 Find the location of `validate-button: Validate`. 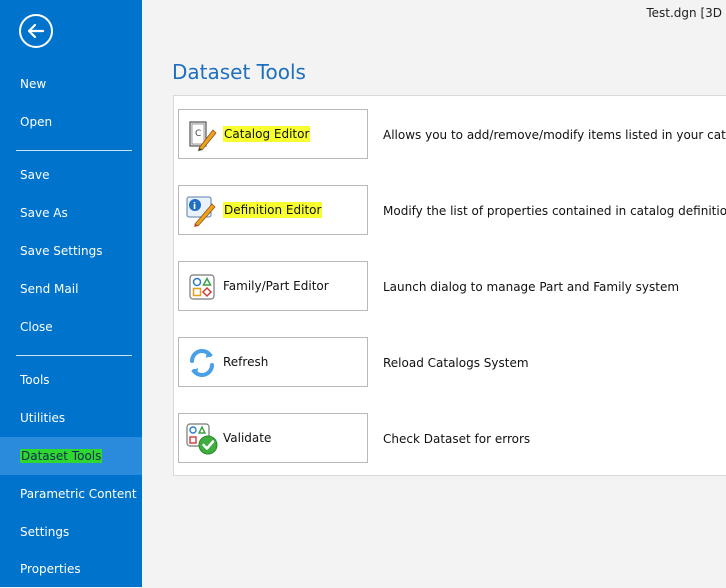

validate-button: Validate is located at coordinates (273, 438).